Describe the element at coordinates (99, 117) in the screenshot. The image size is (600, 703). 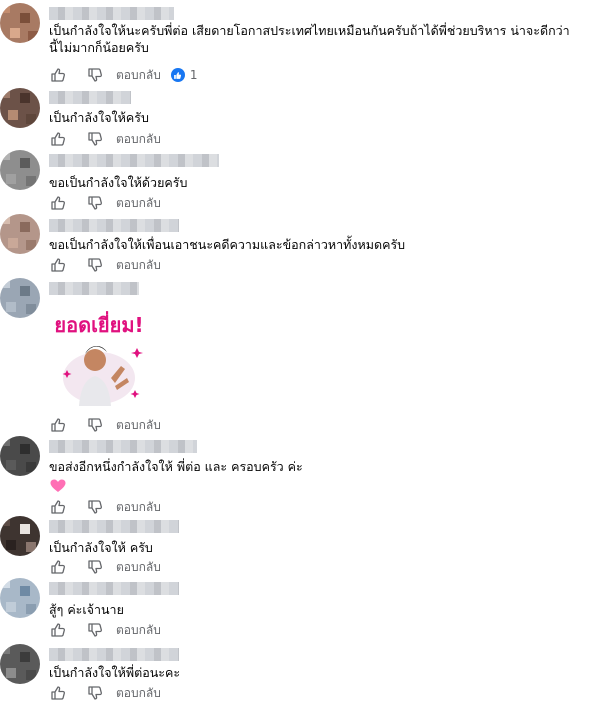
I see `comment-text: เป็นกำลังใจให้ครับ` at that location.